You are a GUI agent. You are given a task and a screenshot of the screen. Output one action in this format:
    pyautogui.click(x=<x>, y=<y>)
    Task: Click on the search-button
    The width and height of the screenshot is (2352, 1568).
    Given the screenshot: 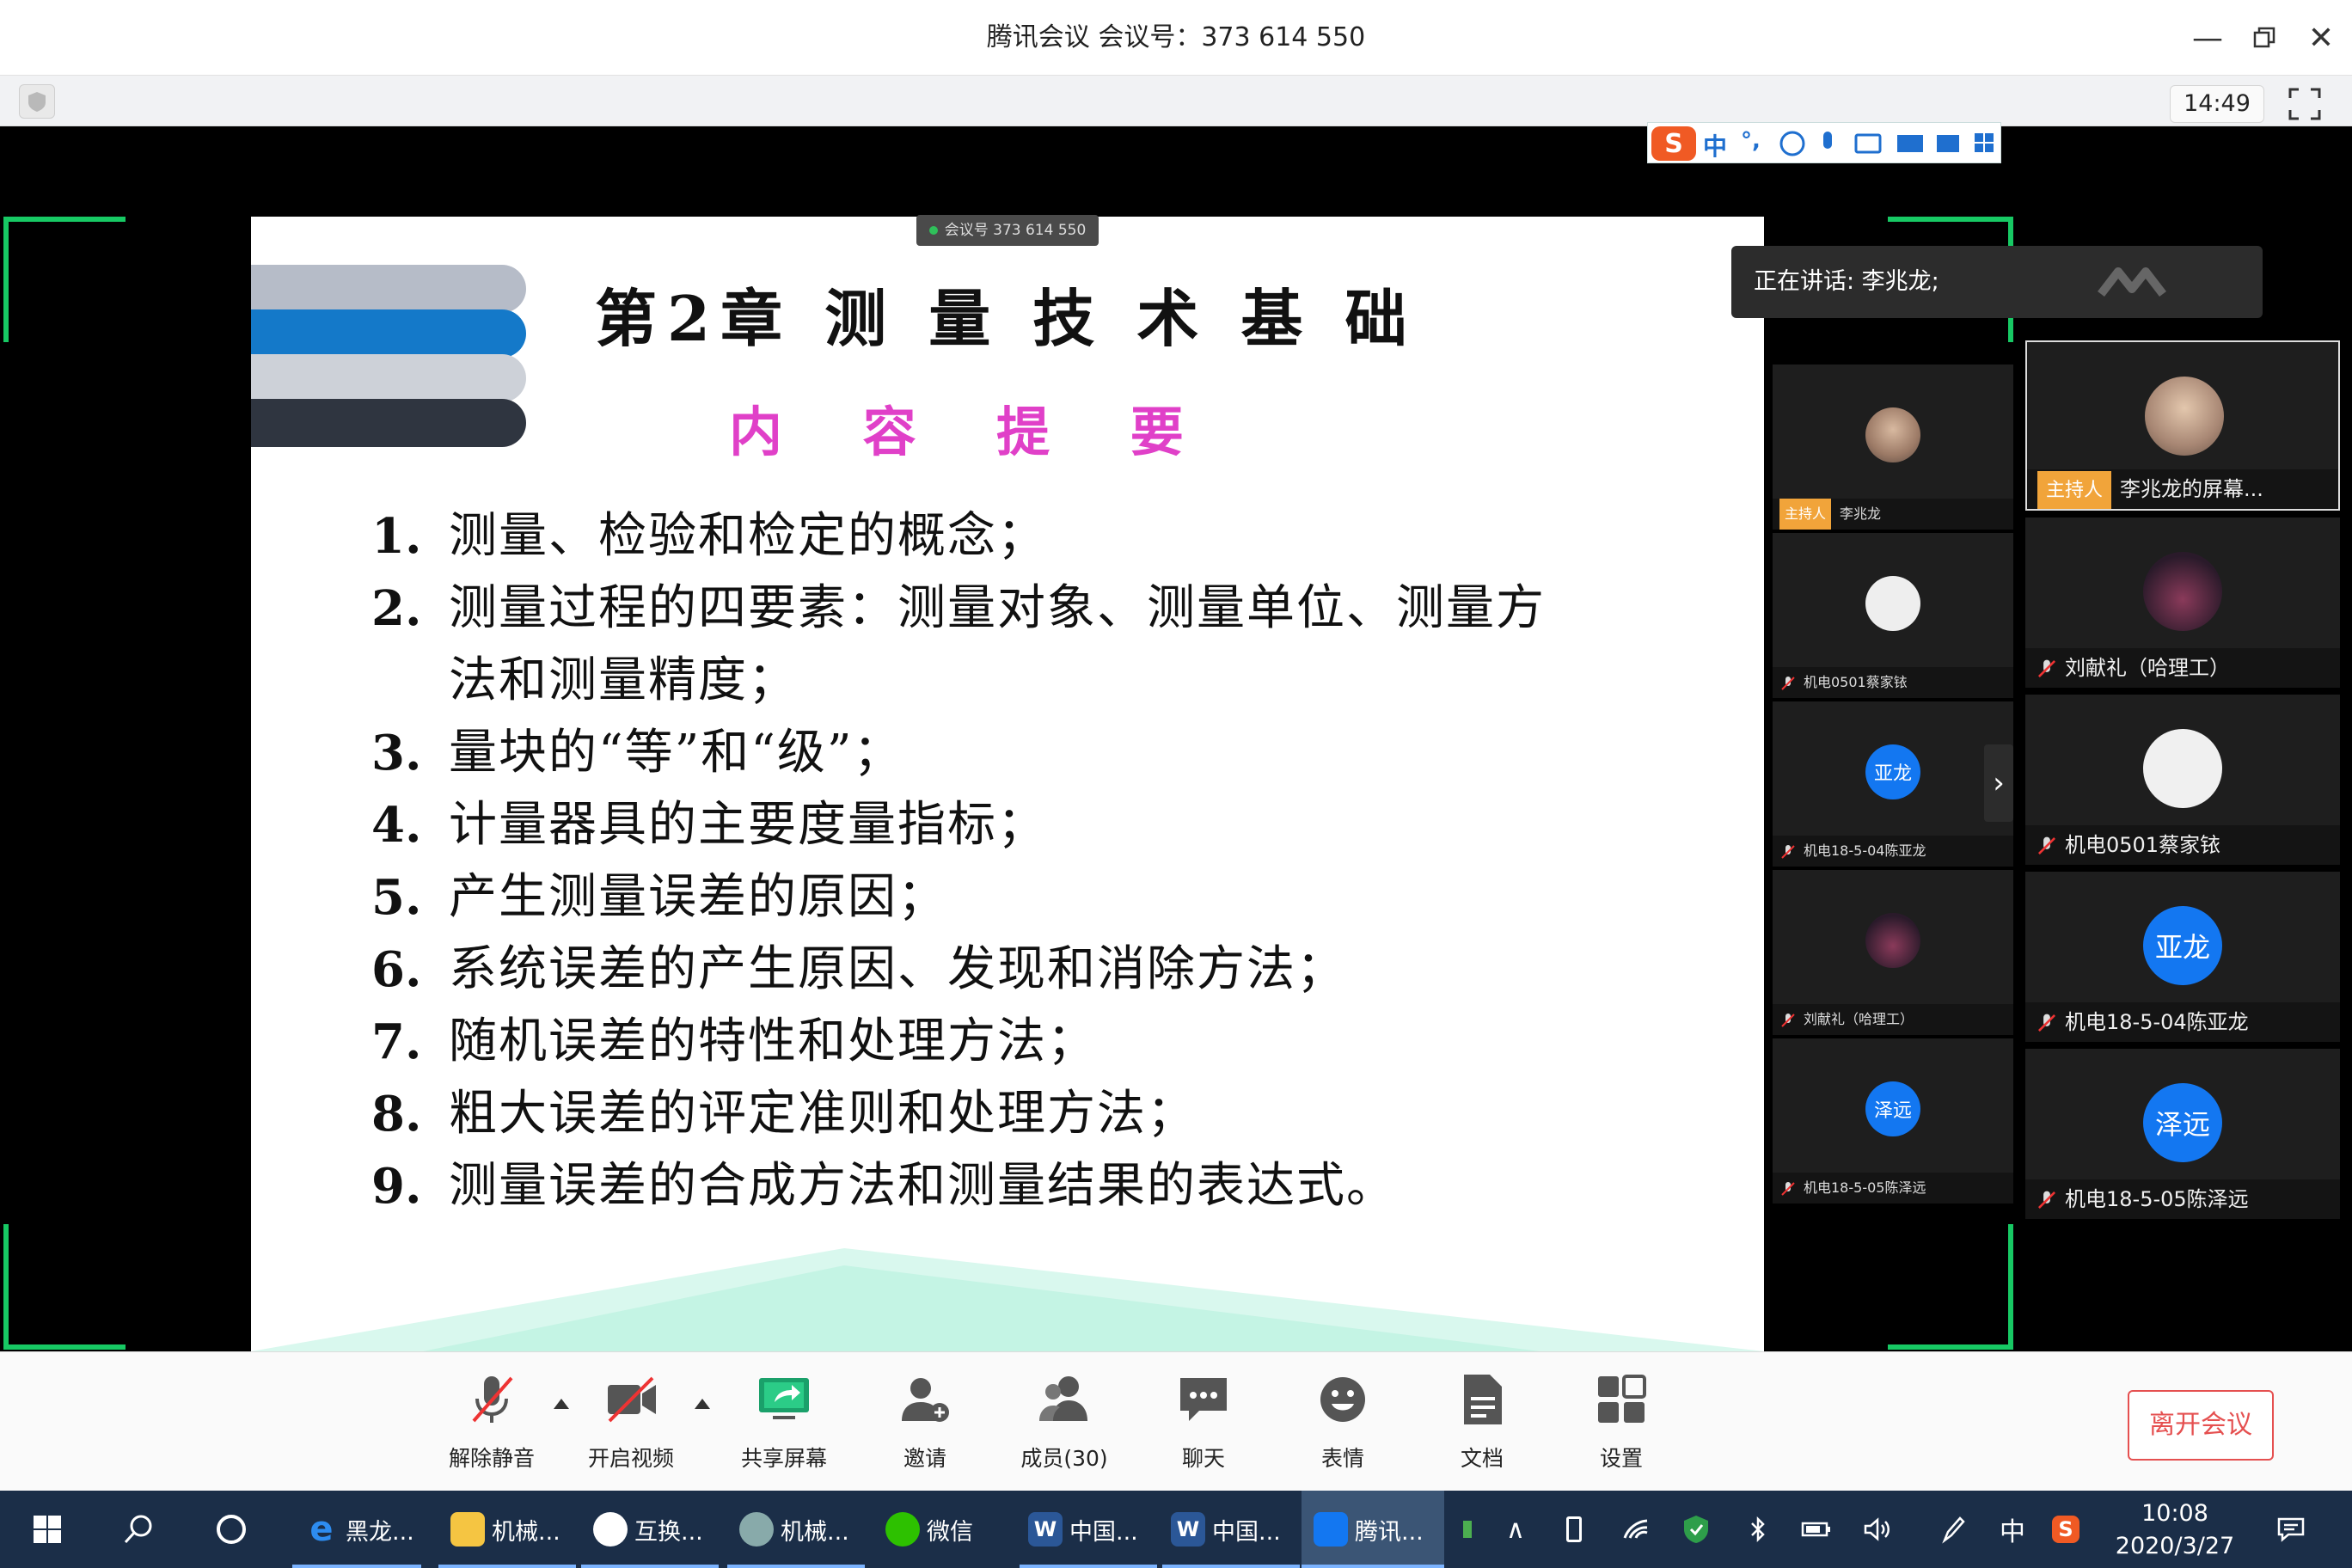 What is the action you would take?
    pyautogui.click(x=138, y=1529)
    